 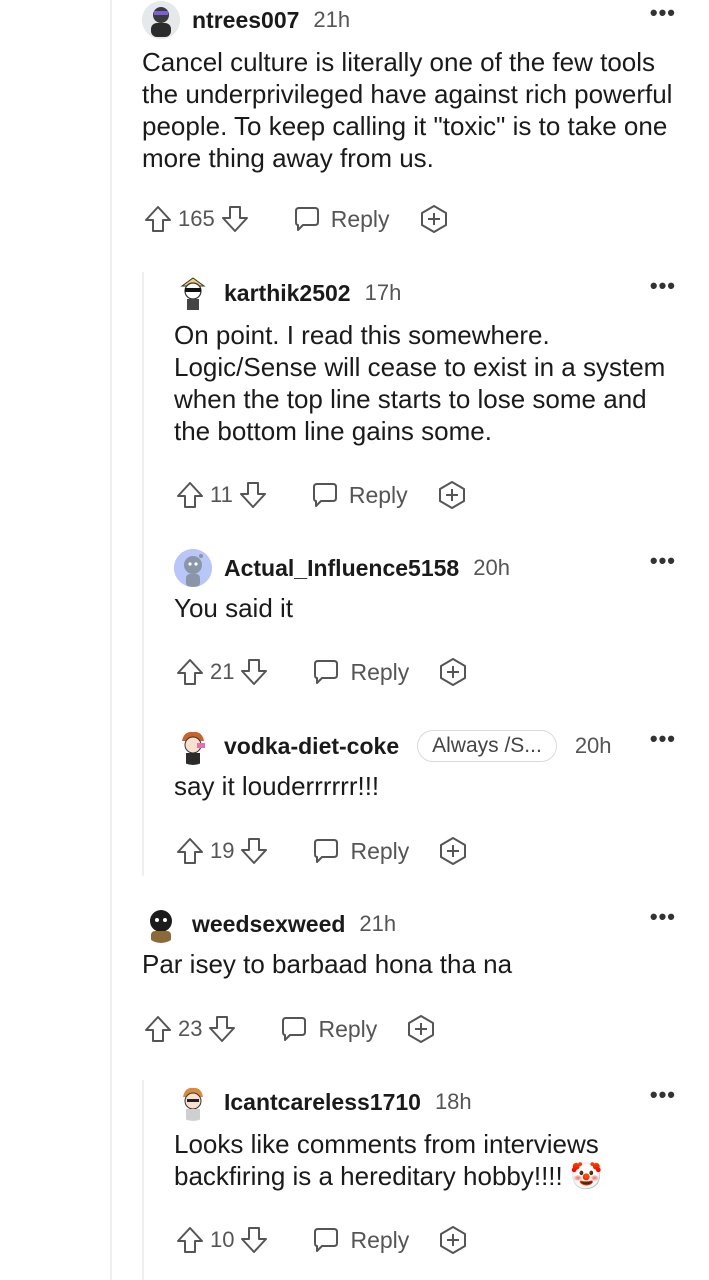 I want to click on username: vodka-diet-coke, so click(x=311, y=746).